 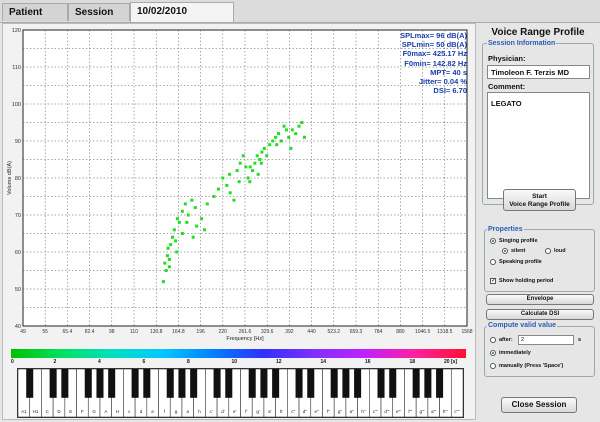 I want to click on x-tick-label: 261.6, so click(x=245, y=332).